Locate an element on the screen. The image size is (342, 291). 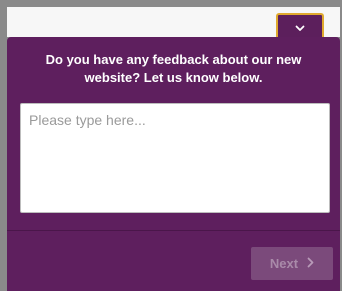
chevron-right-icon is located at coordinates (310, 263).